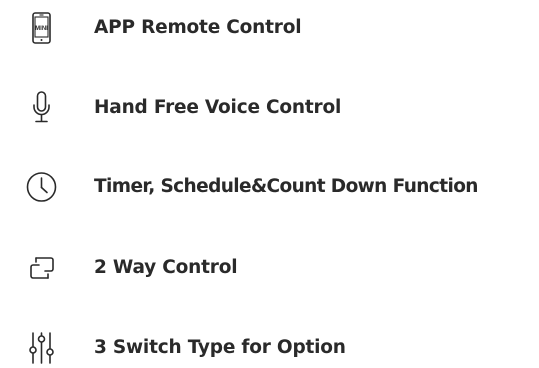  Describe the element at coordinates (42, 108) in the screenshot. I see `microphone-icon` at that location.